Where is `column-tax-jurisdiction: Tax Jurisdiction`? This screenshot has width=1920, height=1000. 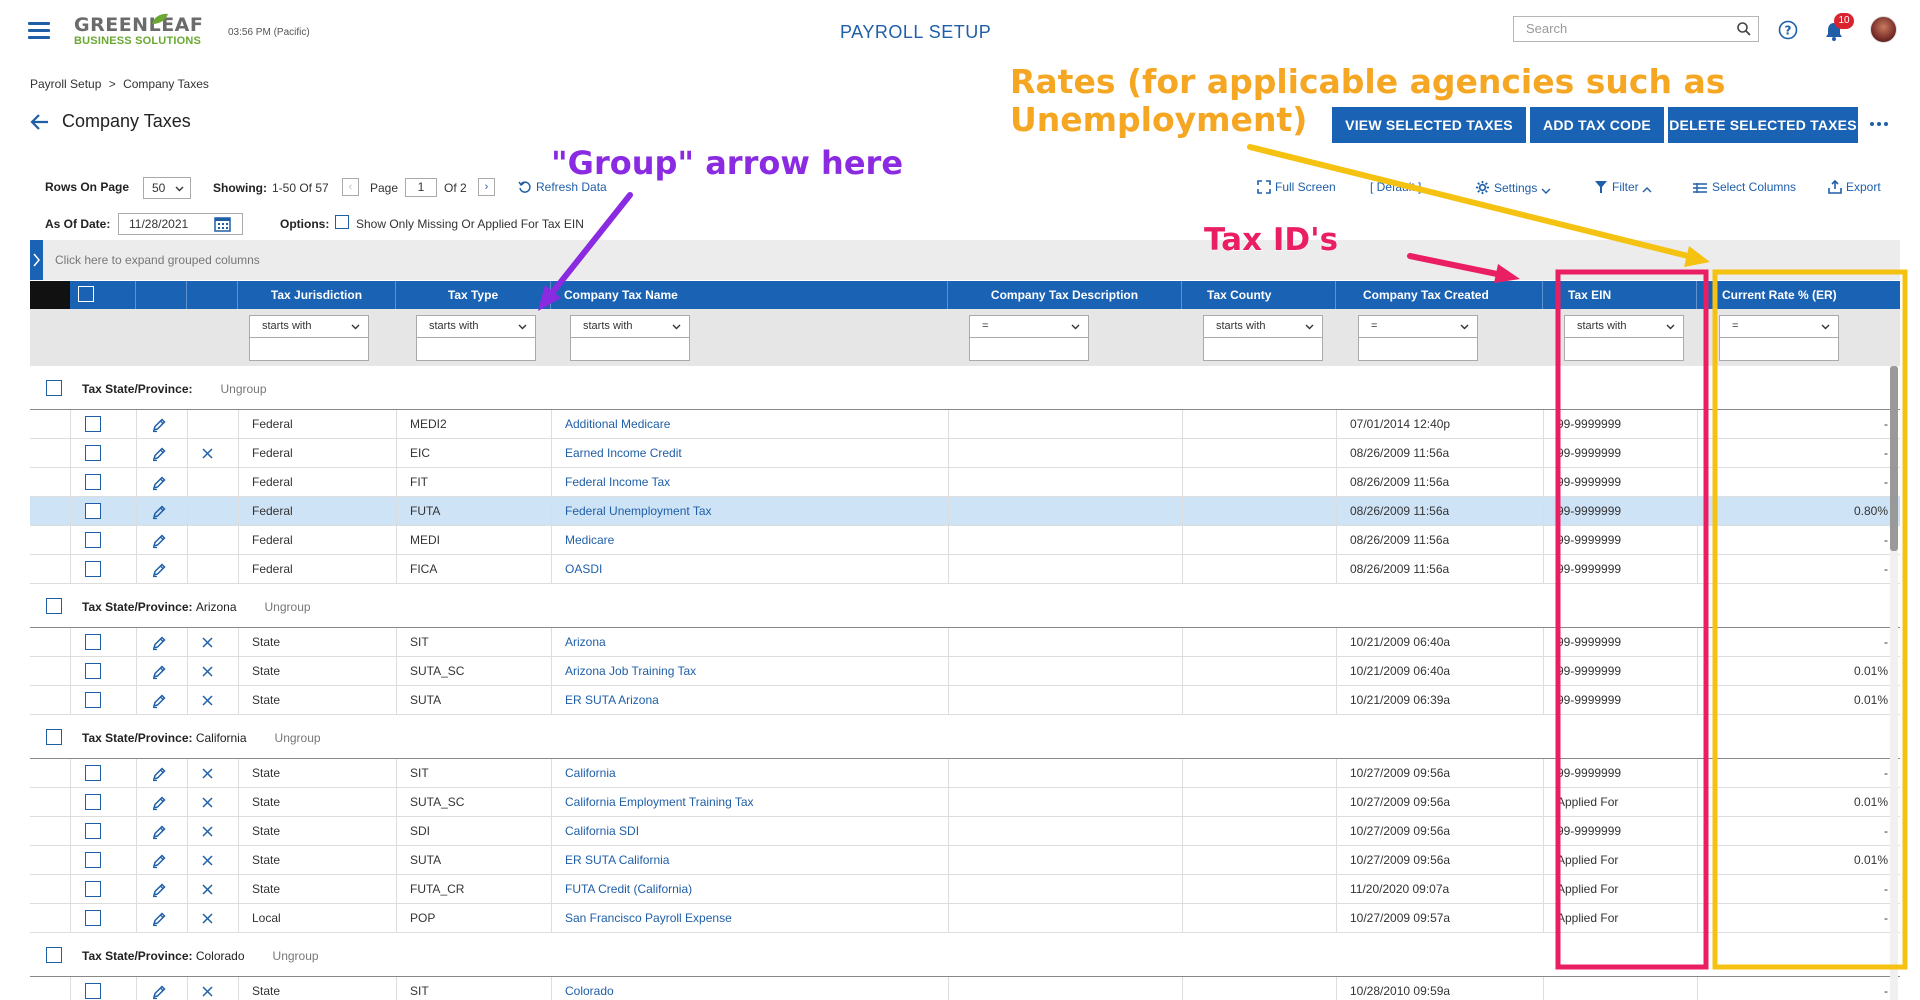
column-tax-jurisdiction: Tax Jurisdiction is located at coordinates (317, 295).